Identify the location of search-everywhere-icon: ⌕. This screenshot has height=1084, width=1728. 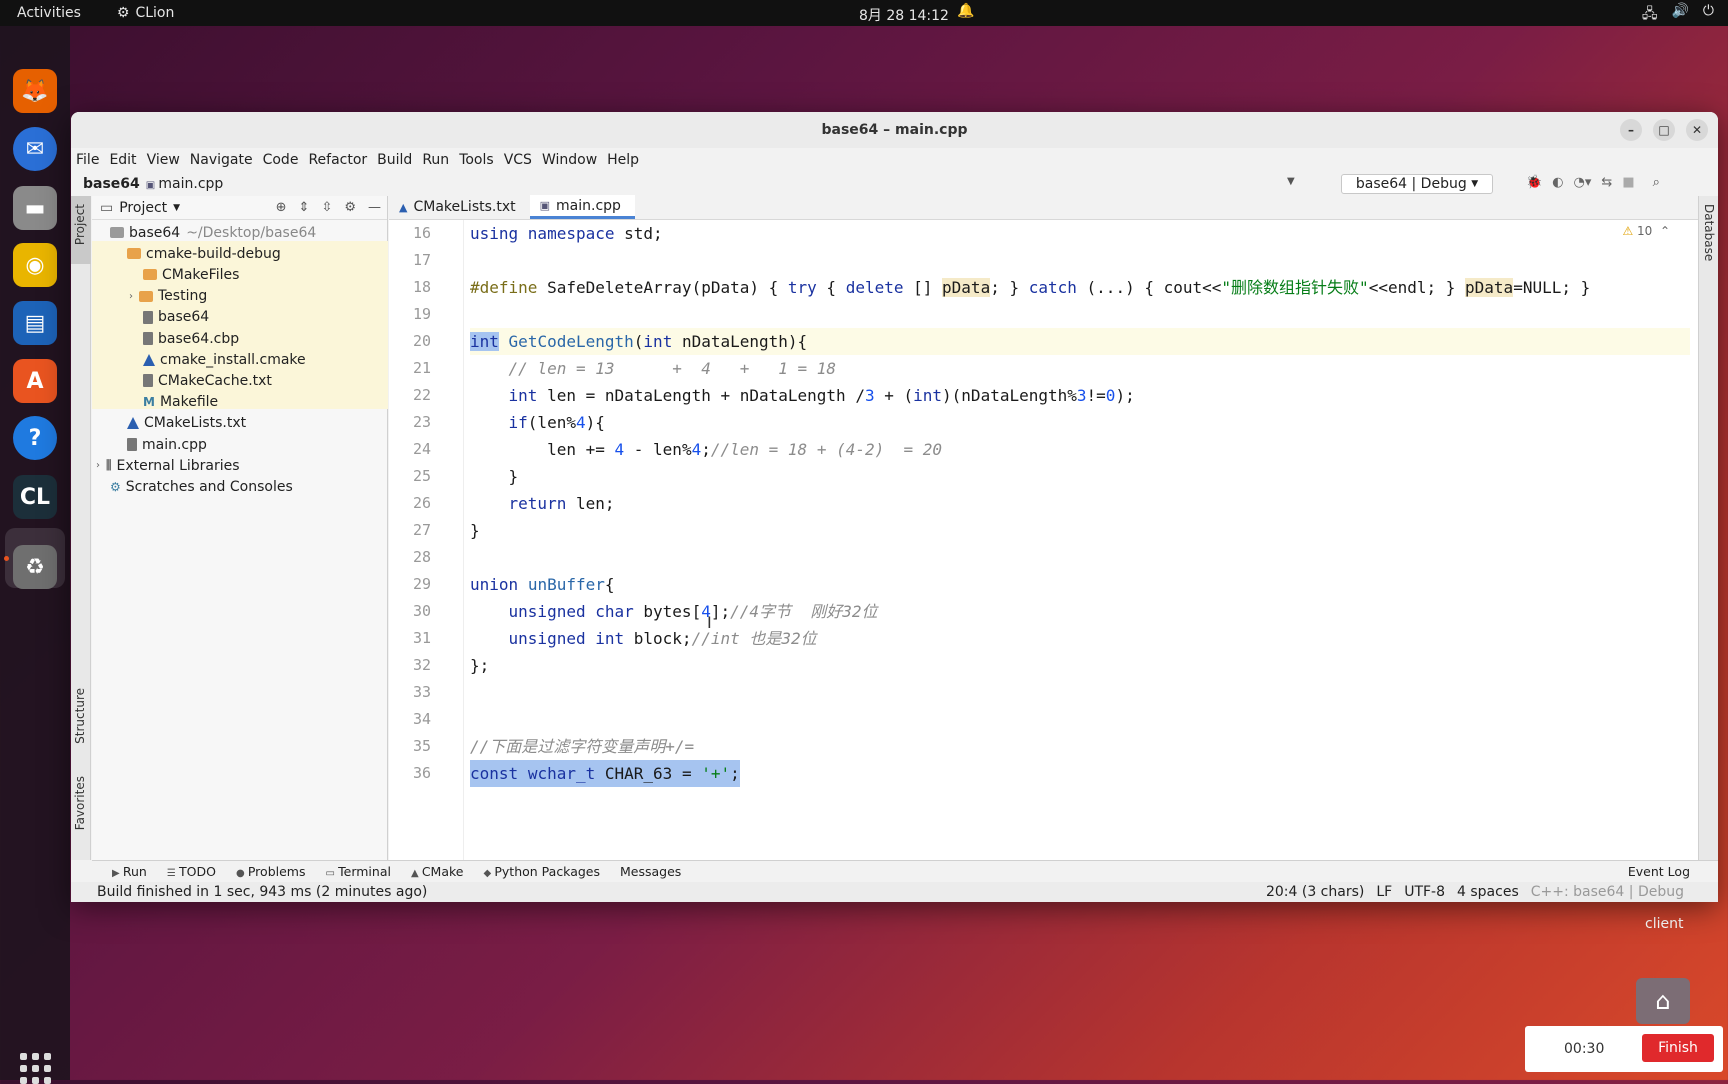
(1656, 182).